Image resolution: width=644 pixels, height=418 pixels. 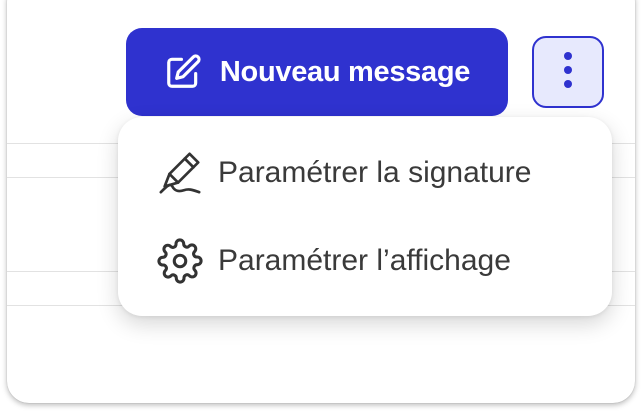 I want to click on menu-item-label: Paramétrer la signature, so click(x=375, y=172).